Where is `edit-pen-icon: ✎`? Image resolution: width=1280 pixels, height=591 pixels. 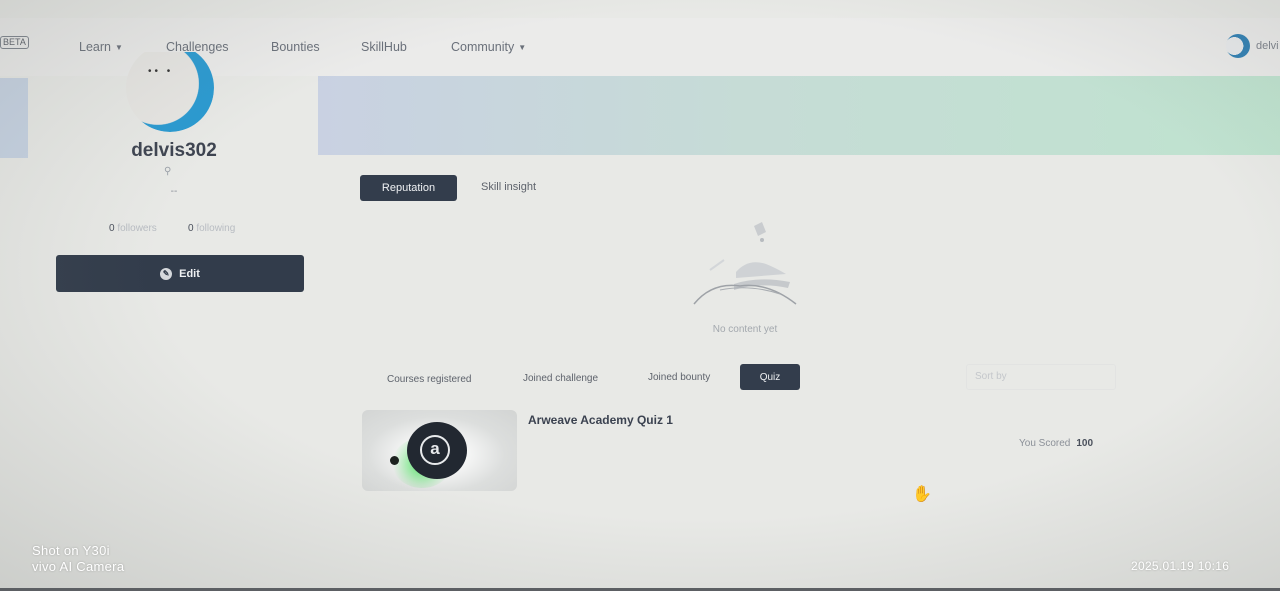
edit-pen-icon: ✎ is located at coordinates (166, 273).